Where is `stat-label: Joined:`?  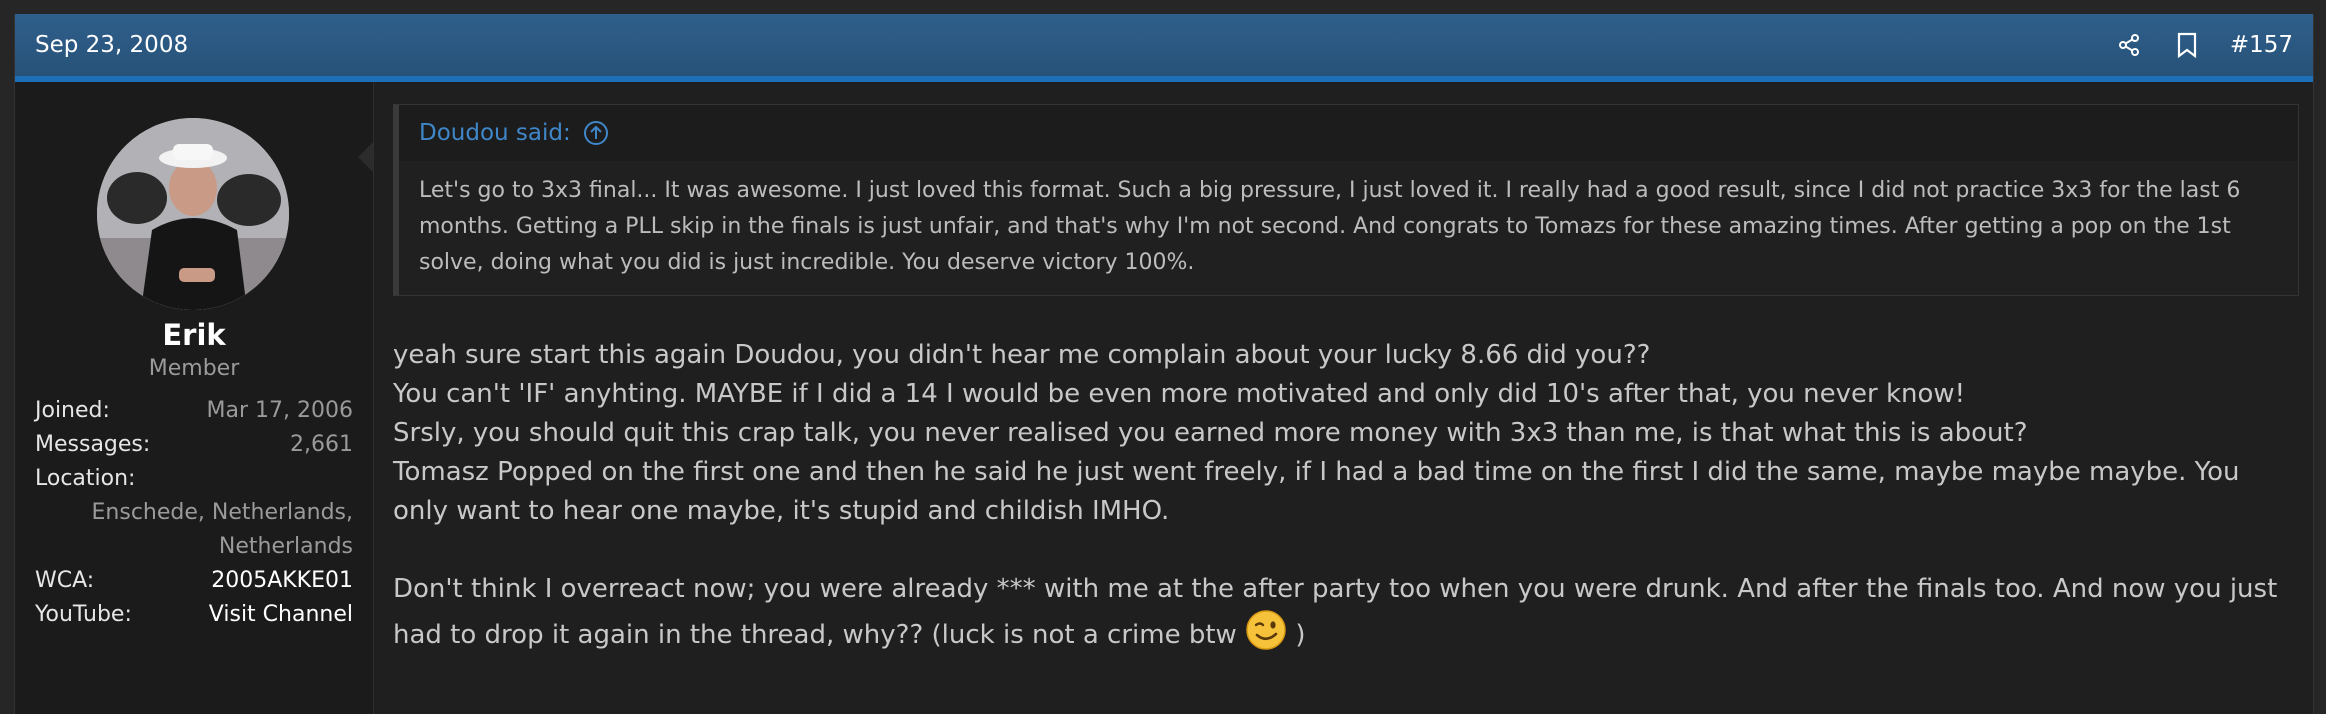 stat-label: Joined: is located at coordinates (72, 410).